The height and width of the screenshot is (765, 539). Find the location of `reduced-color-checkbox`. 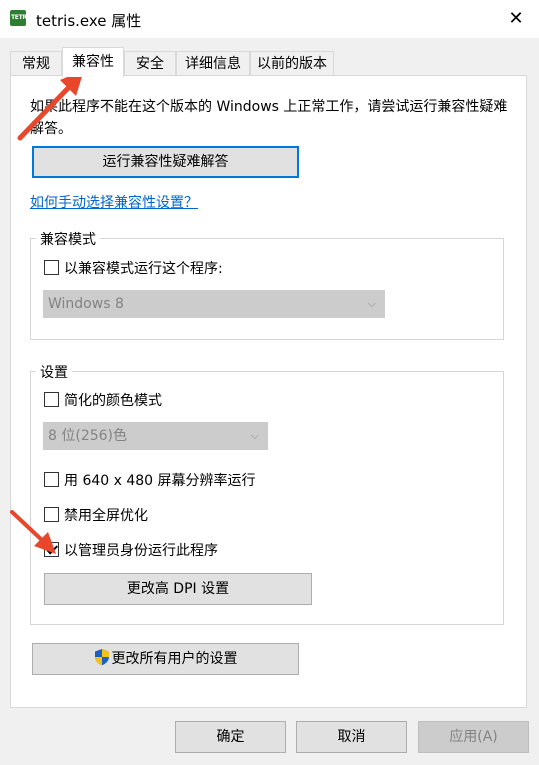

reduced-color-checkbox is located at coordinates (51, 399).